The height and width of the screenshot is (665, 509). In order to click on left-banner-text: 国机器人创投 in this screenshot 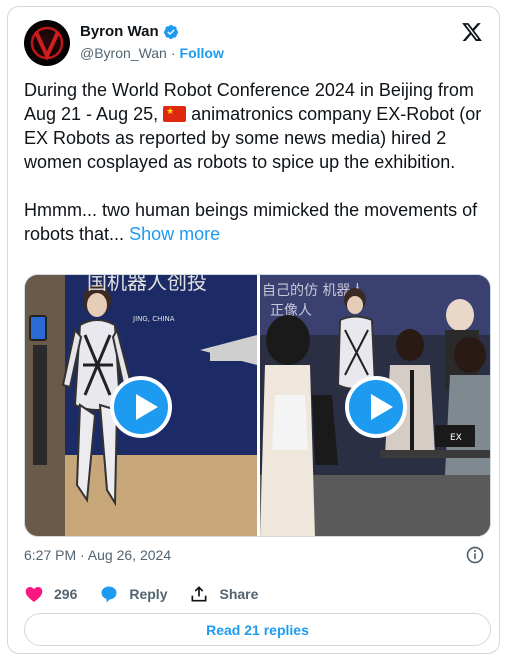, I will do `click(147, 284)`.